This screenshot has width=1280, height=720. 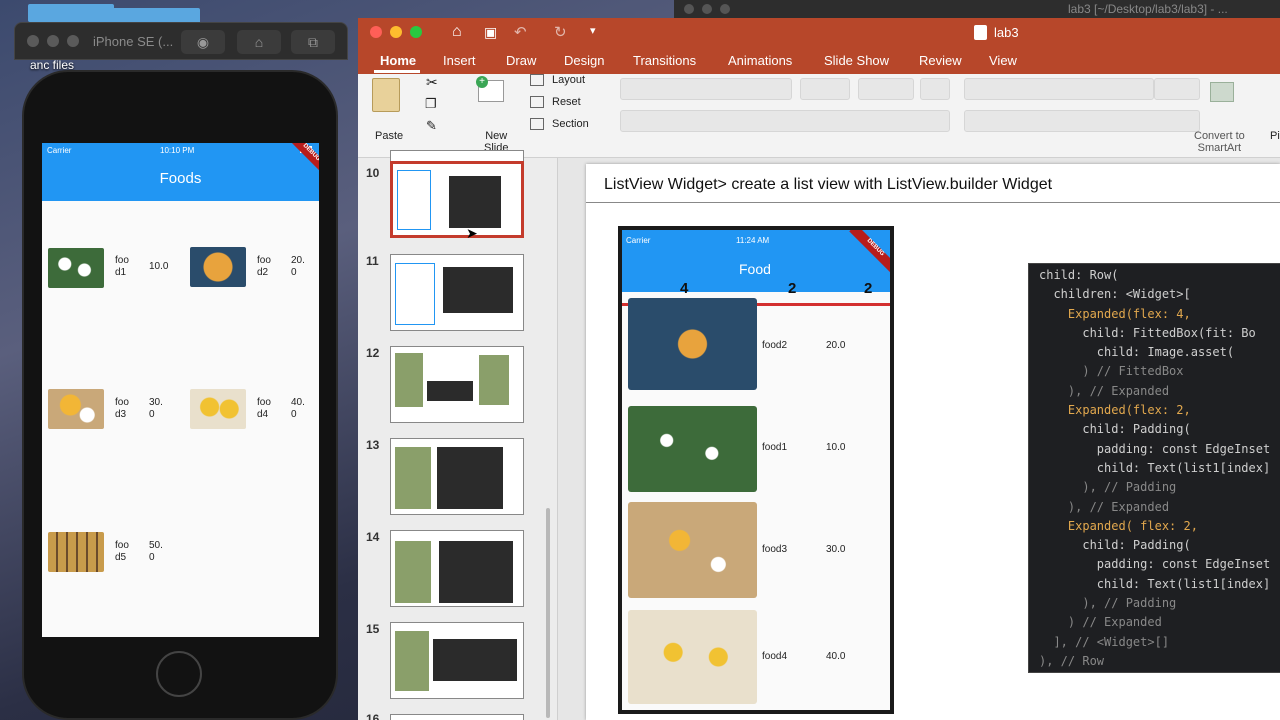 I want to click on status-bar: Carrier 10:10 PM, so click(x=180, y=151).